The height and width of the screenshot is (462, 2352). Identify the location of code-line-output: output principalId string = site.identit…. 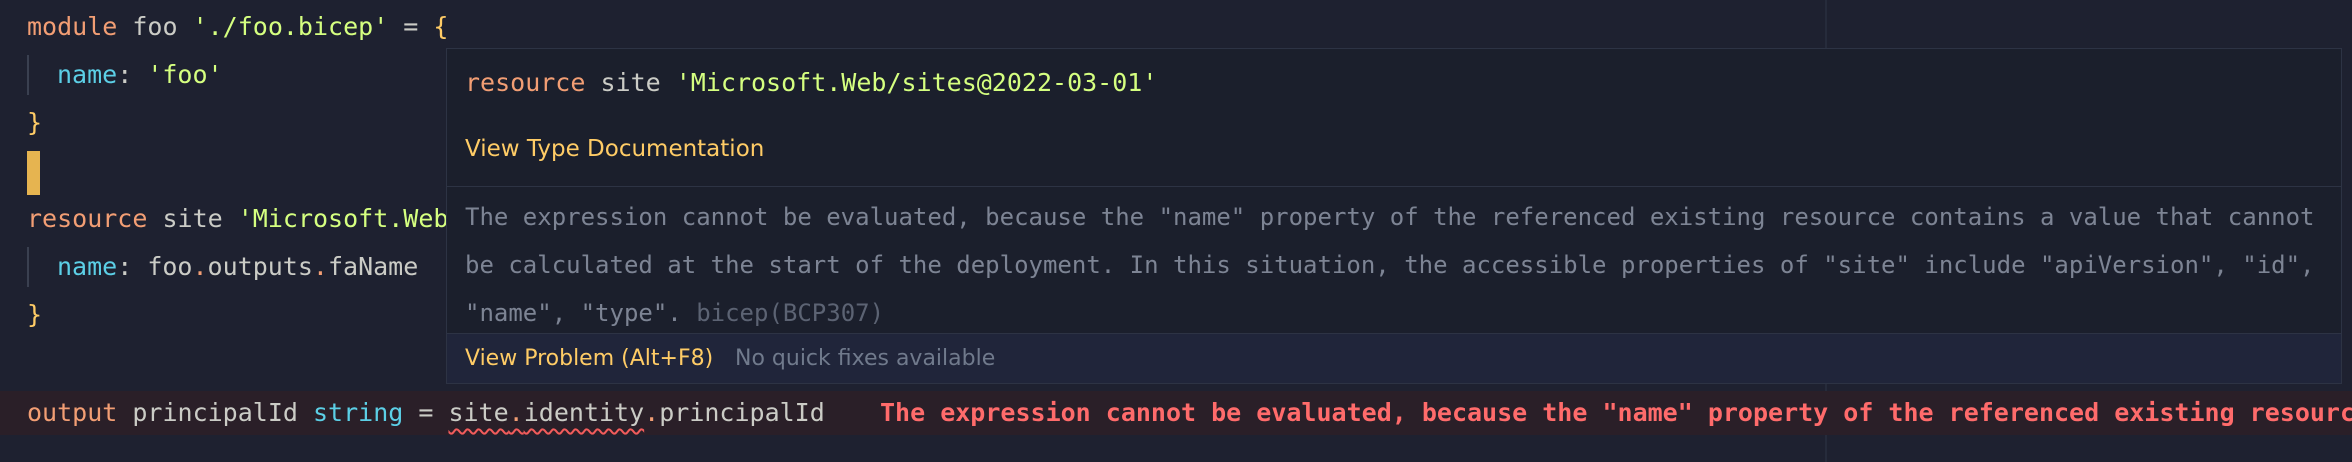
(426, 413).